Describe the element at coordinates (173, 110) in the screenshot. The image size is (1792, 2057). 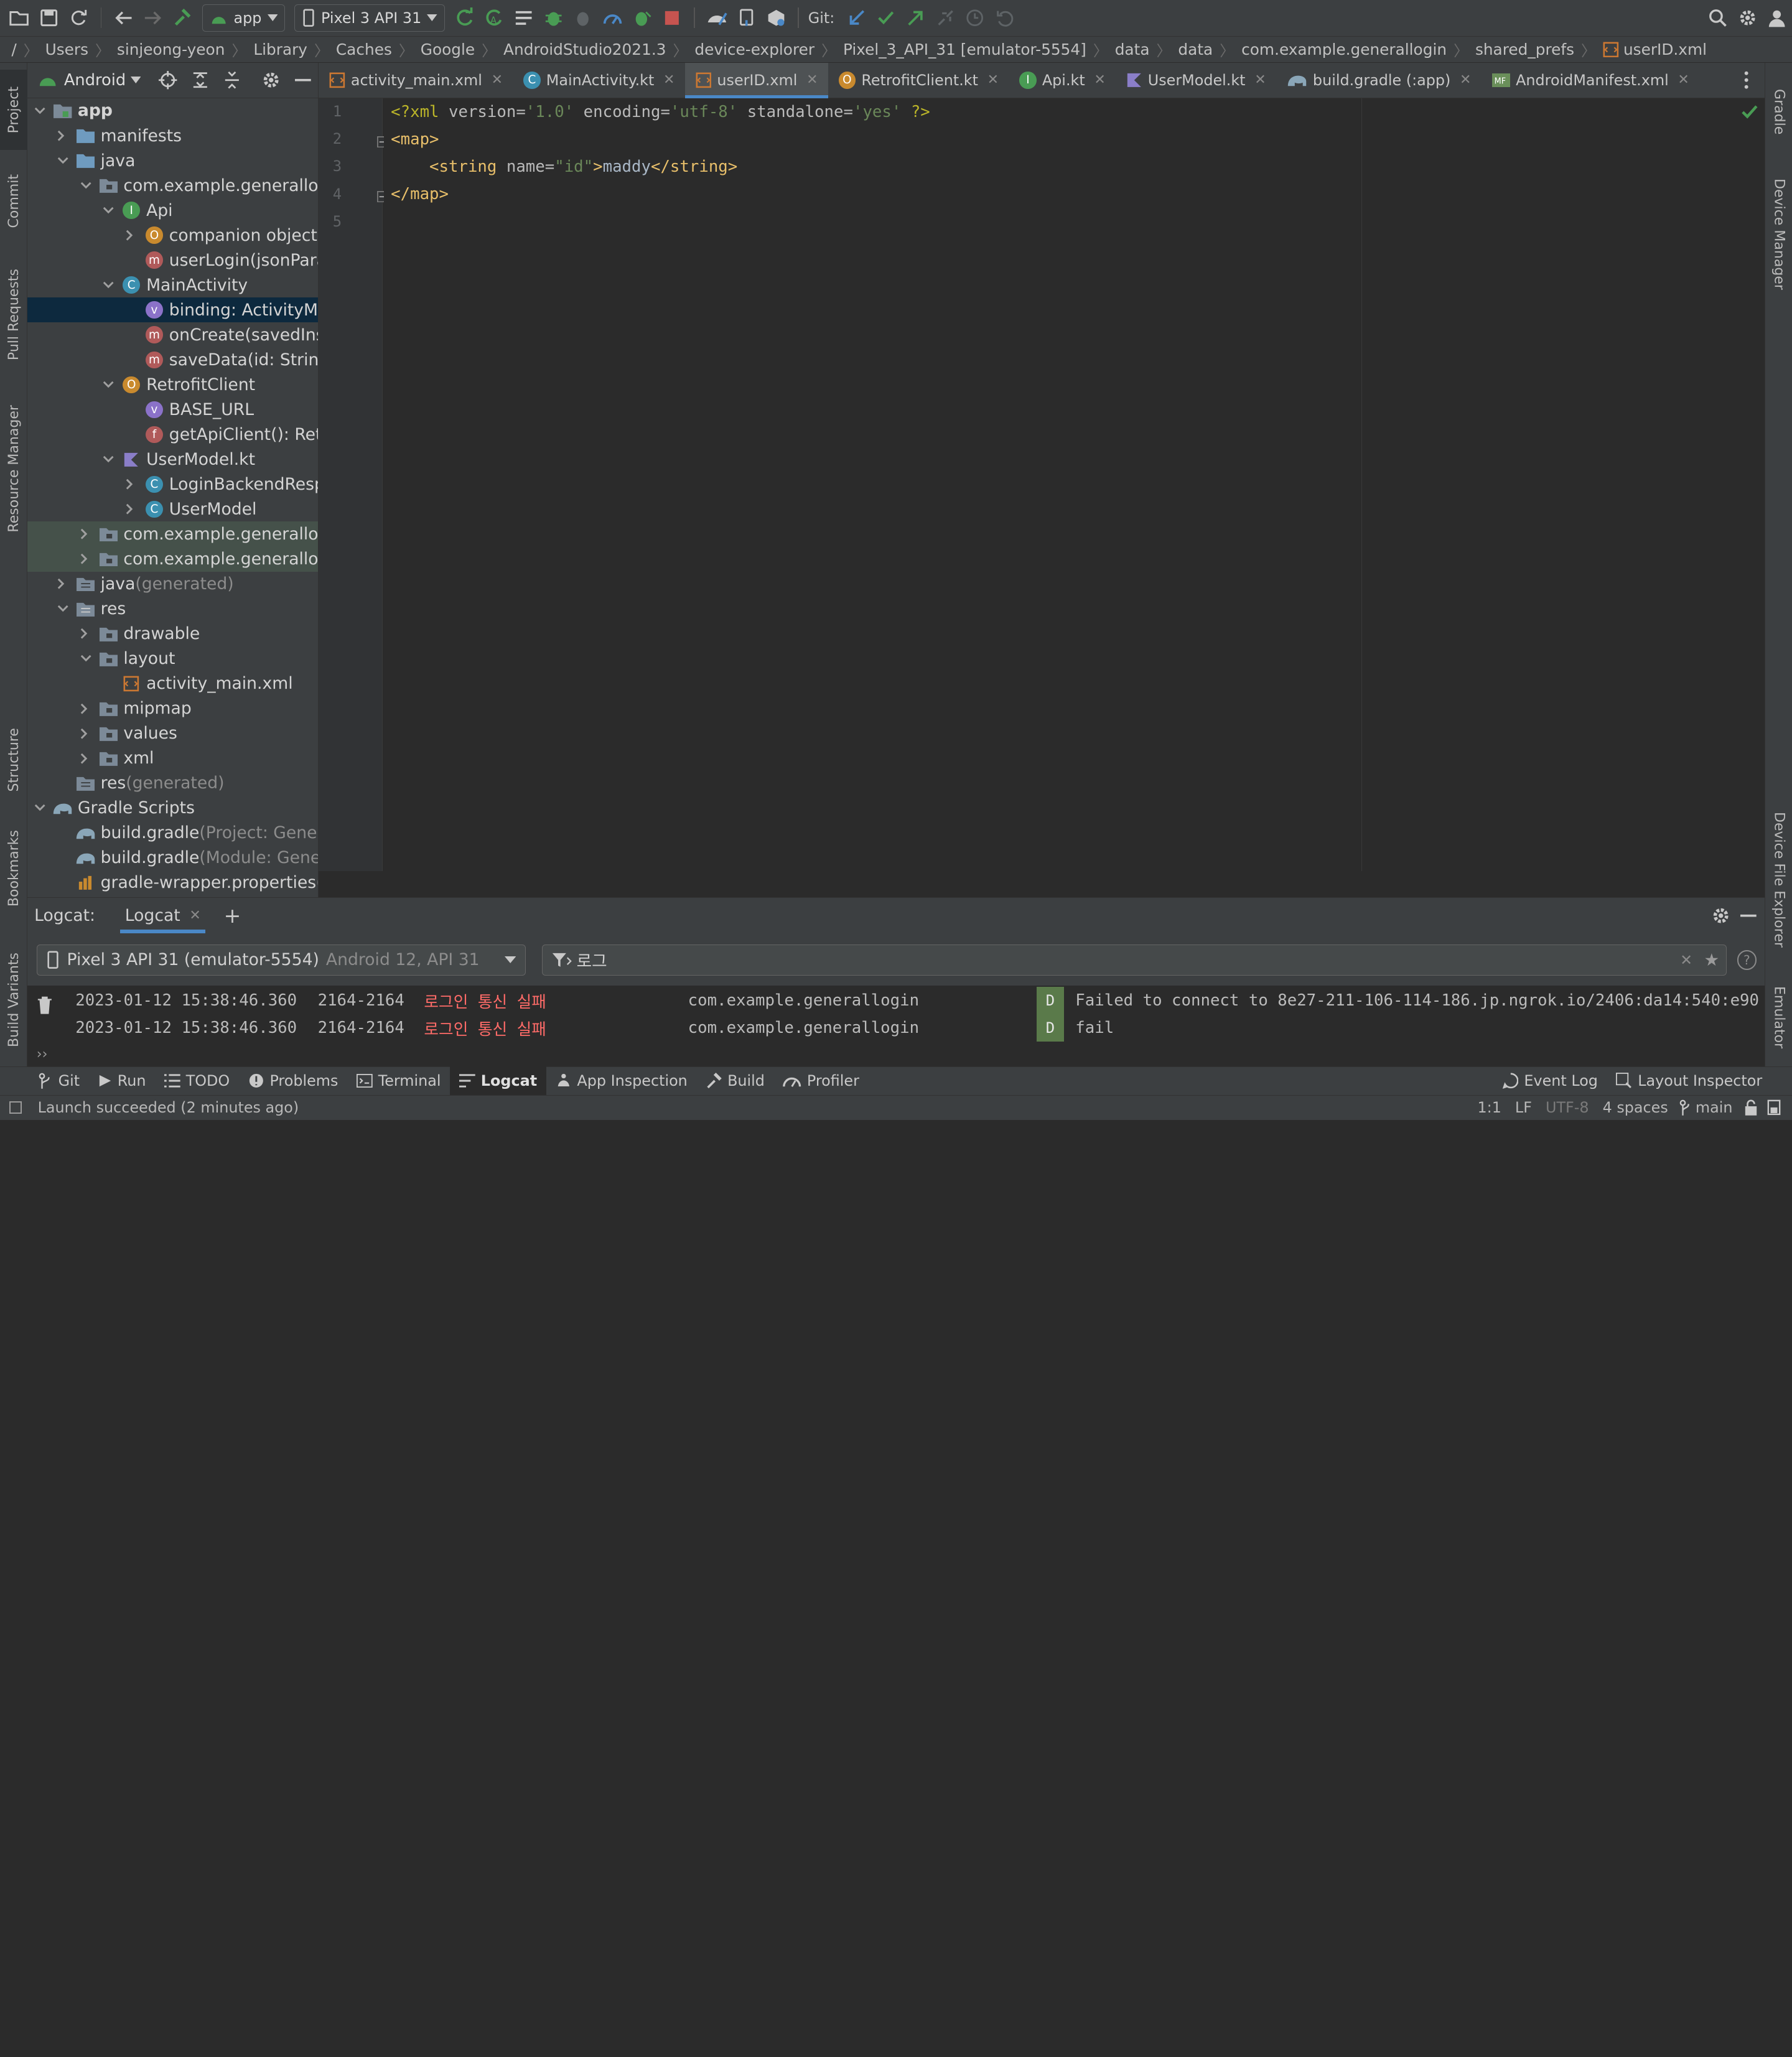
I see `tree-node: app` at that location.